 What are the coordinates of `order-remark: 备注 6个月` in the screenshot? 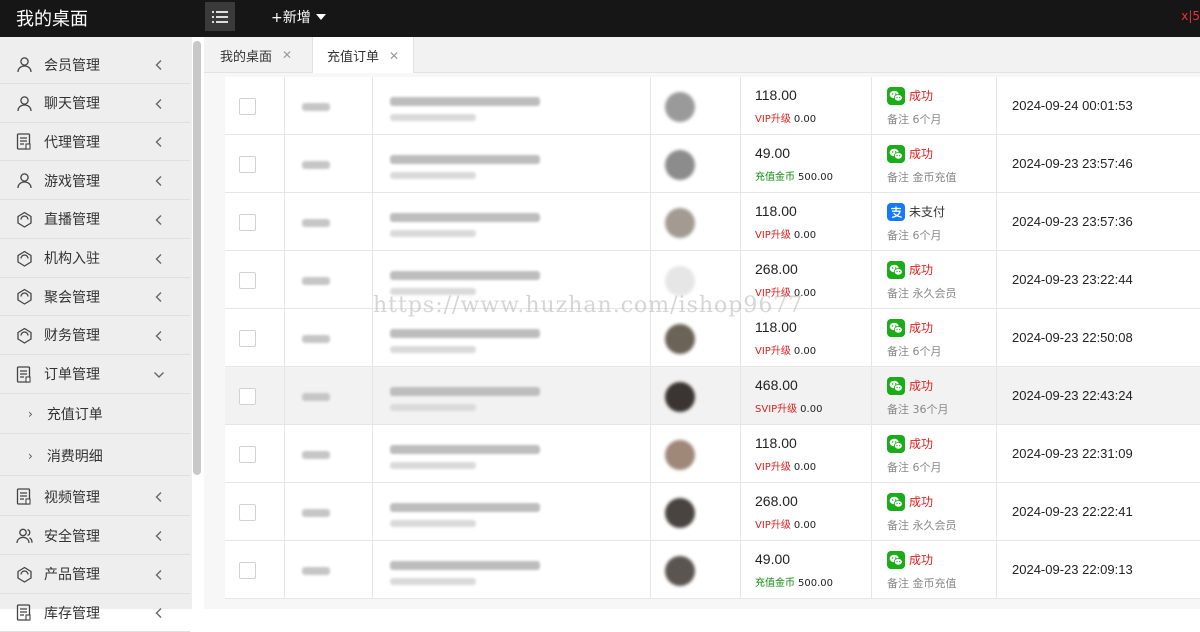 It's located at (914, 351).